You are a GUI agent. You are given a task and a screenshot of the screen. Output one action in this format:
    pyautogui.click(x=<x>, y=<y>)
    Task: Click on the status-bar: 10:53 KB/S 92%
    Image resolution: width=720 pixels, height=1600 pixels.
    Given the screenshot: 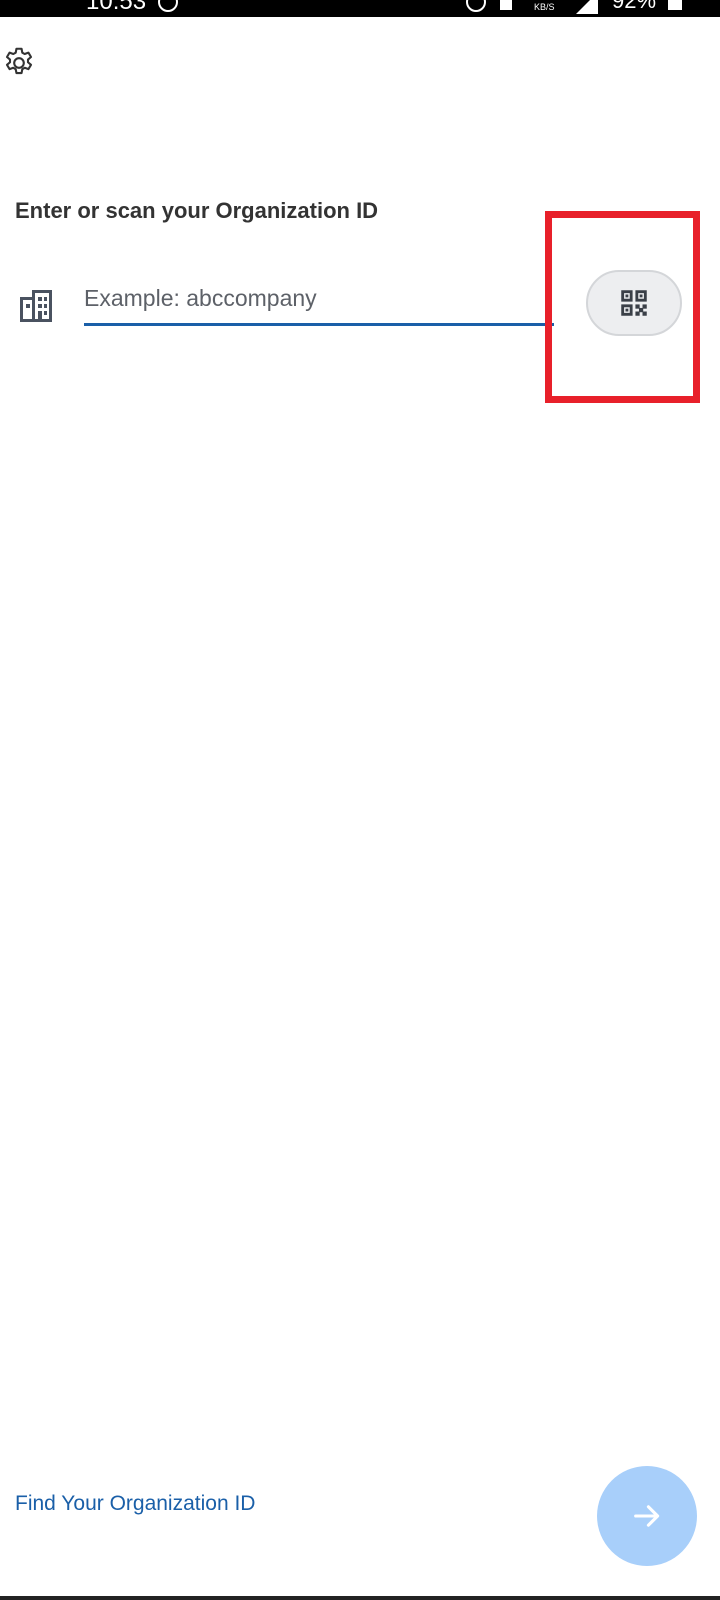 What is the action you would take?
    pyautogui.click(x=360, y=8)
    